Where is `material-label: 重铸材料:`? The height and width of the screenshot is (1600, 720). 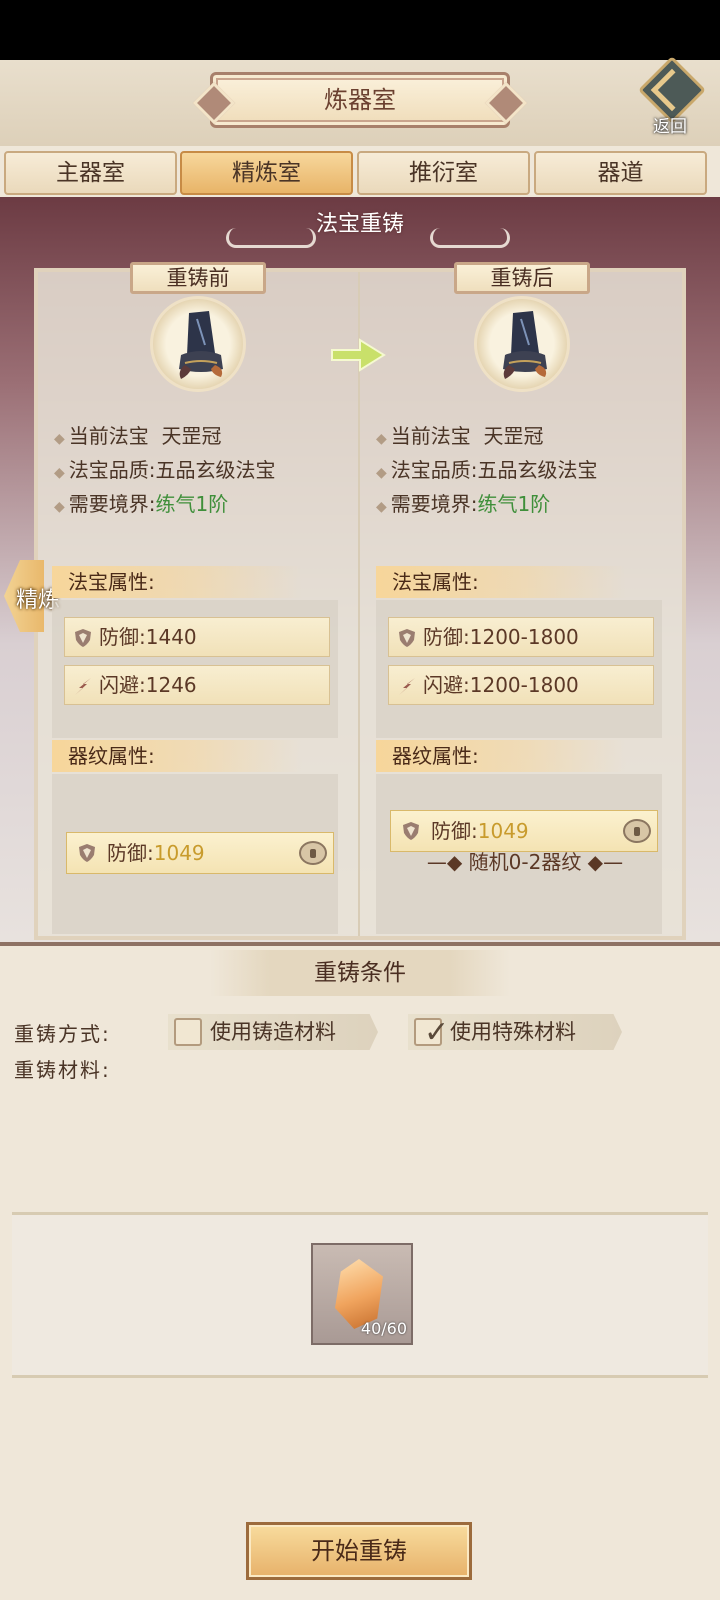 material-label: 重铸材料: is located at coordinates (62, 1070).